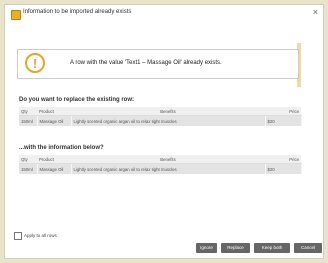 The height and width of the screenshot is (263, 328). What do you see at coordinates (18, 236) in the screenshot?
I see `apply-to-all-checkbox` at bounding box center [18, 236].